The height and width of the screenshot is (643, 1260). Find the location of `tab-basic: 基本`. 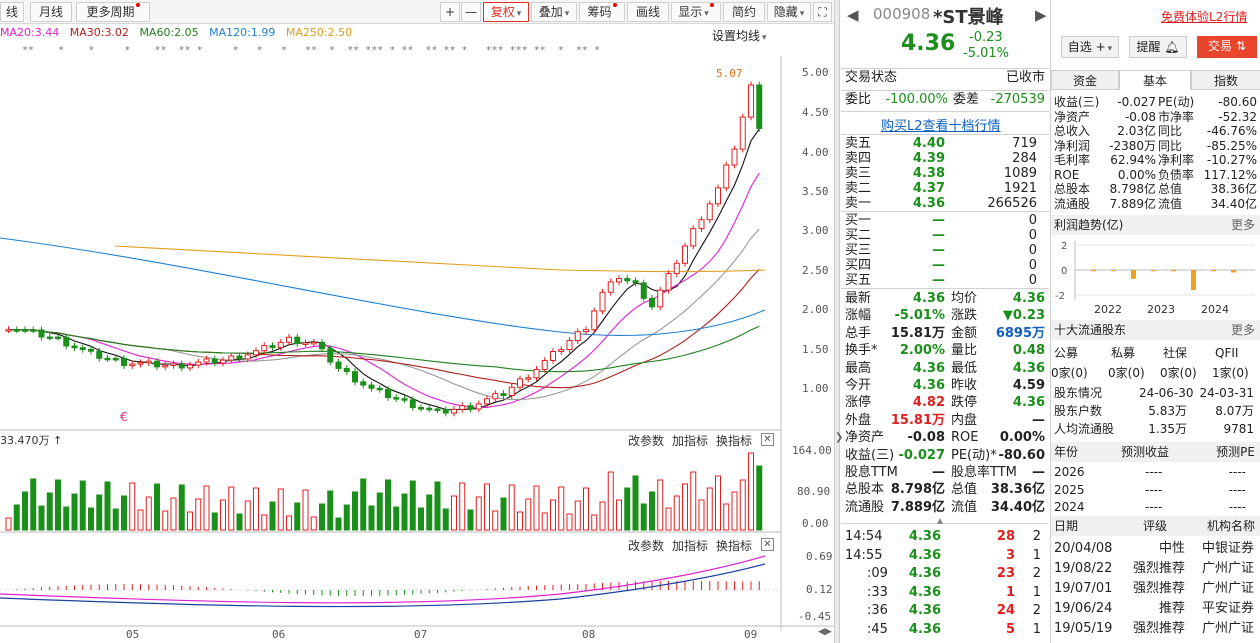

tab-basic: 基本 is located at coordinates (1155, 80).